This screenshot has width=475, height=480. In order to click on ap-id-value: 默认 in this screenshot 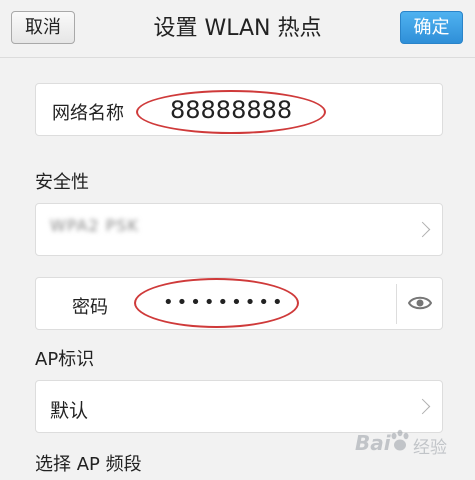, I will do `click(69, 411)`.